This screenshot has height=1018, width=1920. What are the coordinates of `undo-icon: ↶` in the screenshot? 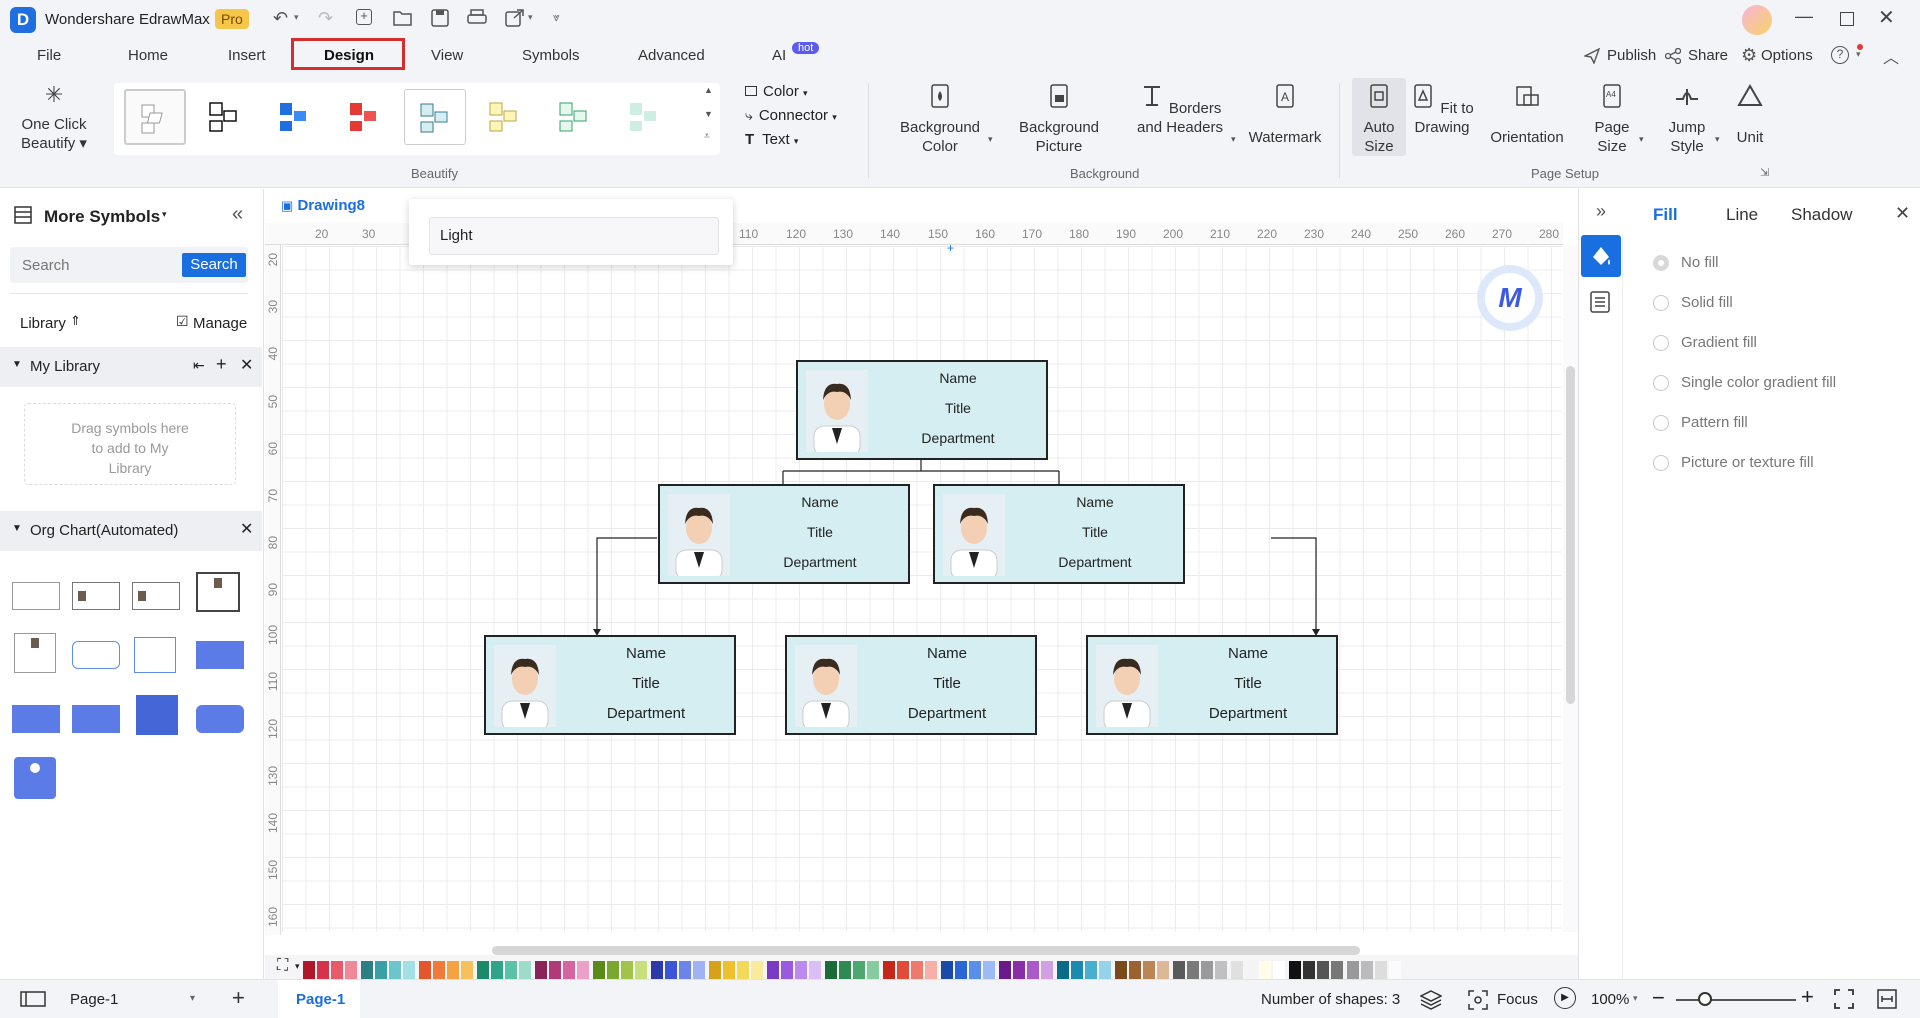 It's located at (280, 18).